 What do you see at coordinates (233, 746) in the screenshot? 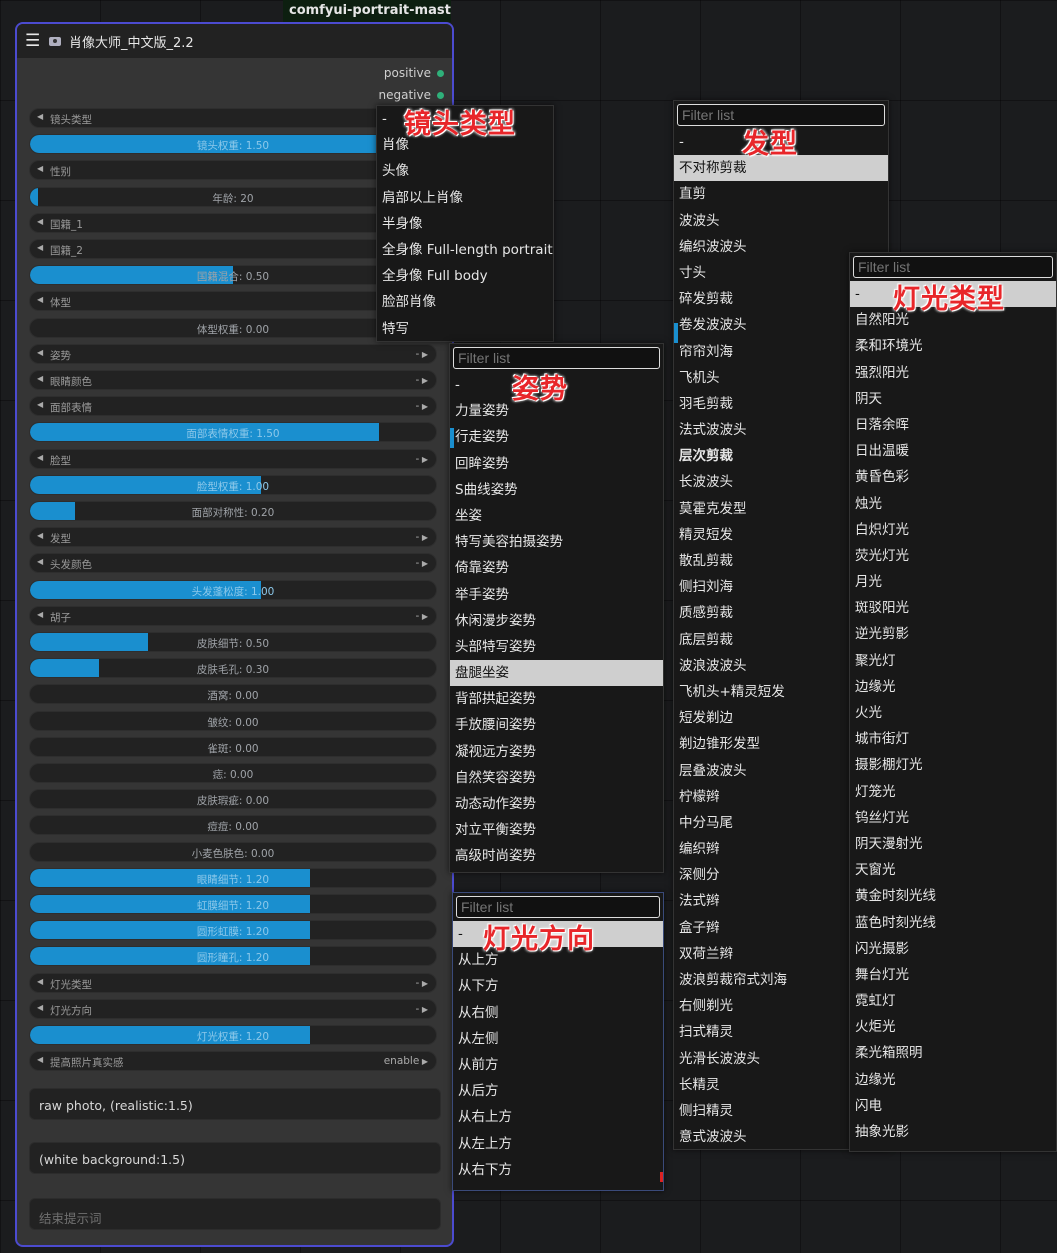
I see `slider-widget: 雀斑: 0.00` at bounding box center [233, 746].